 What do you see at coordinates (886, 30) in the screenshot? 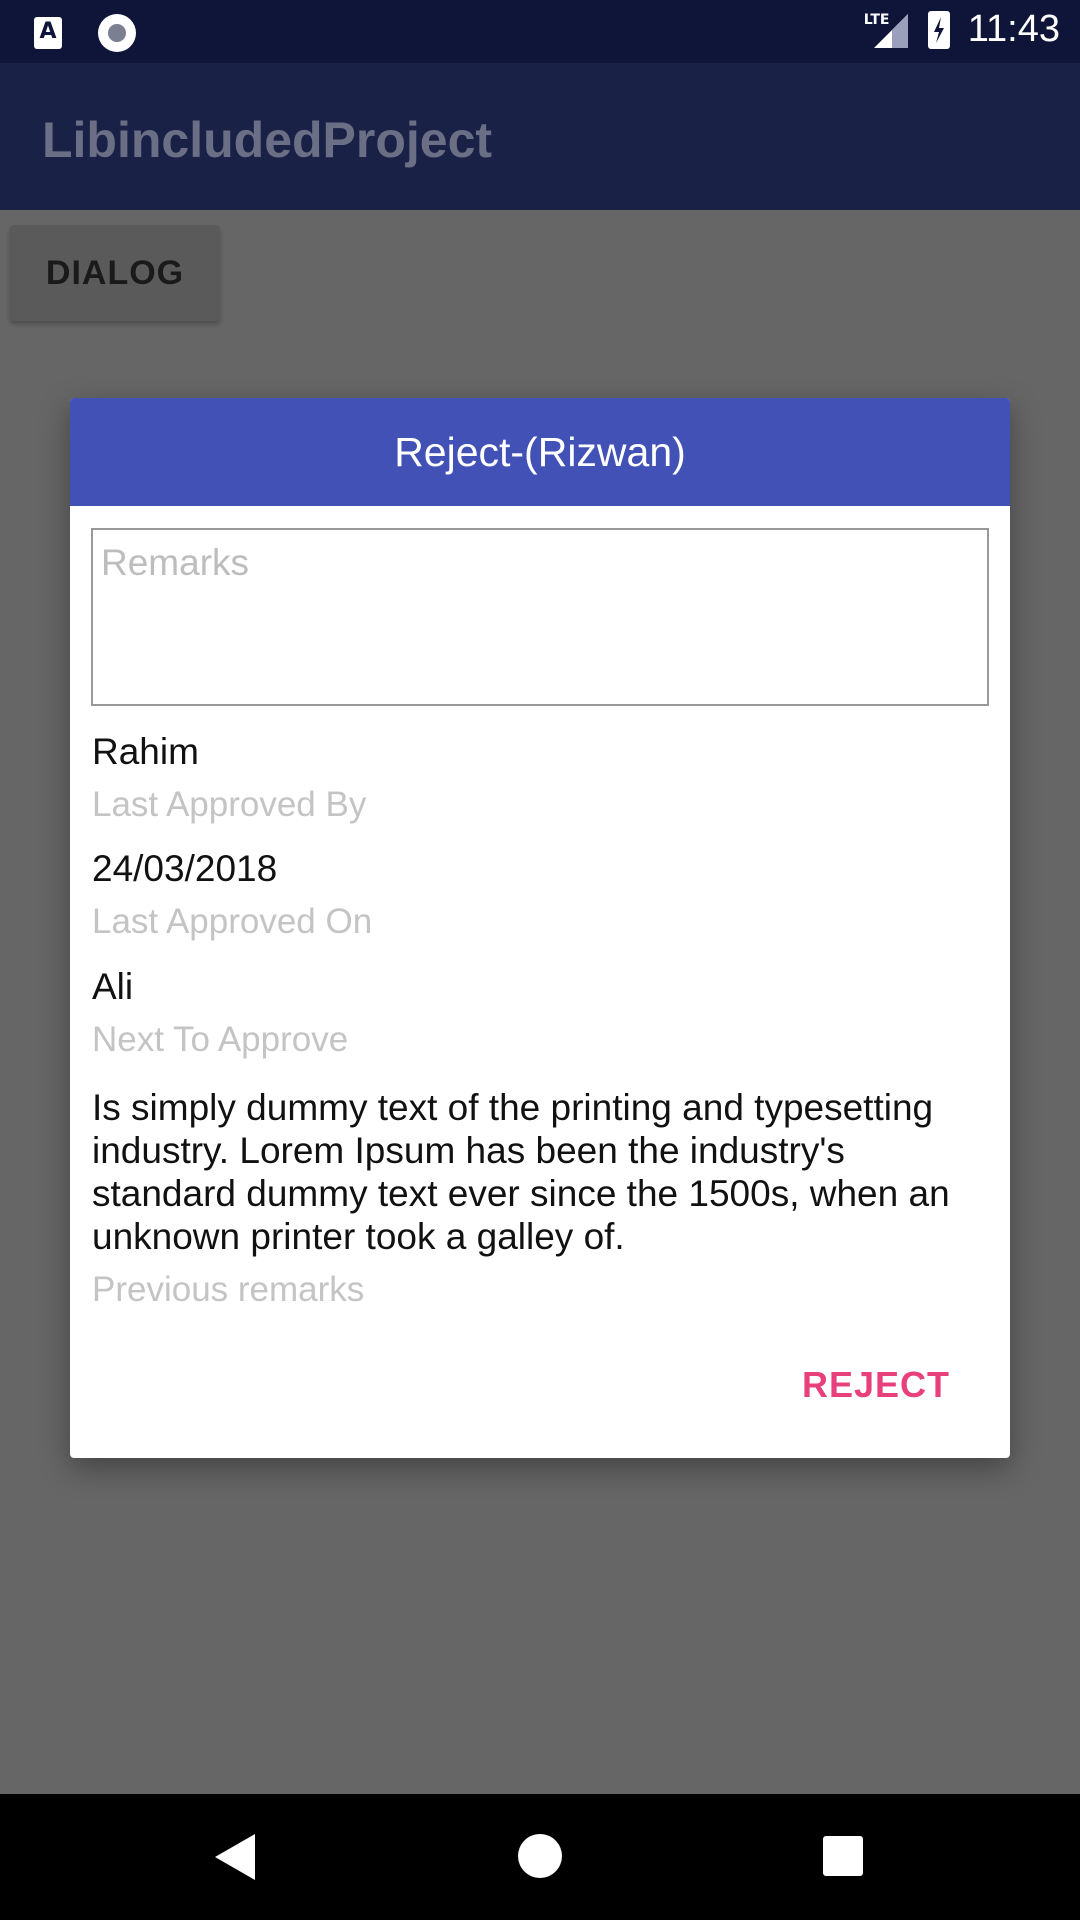
I see `lte-signal-icon: LTE` at bounding box center [886, 30].